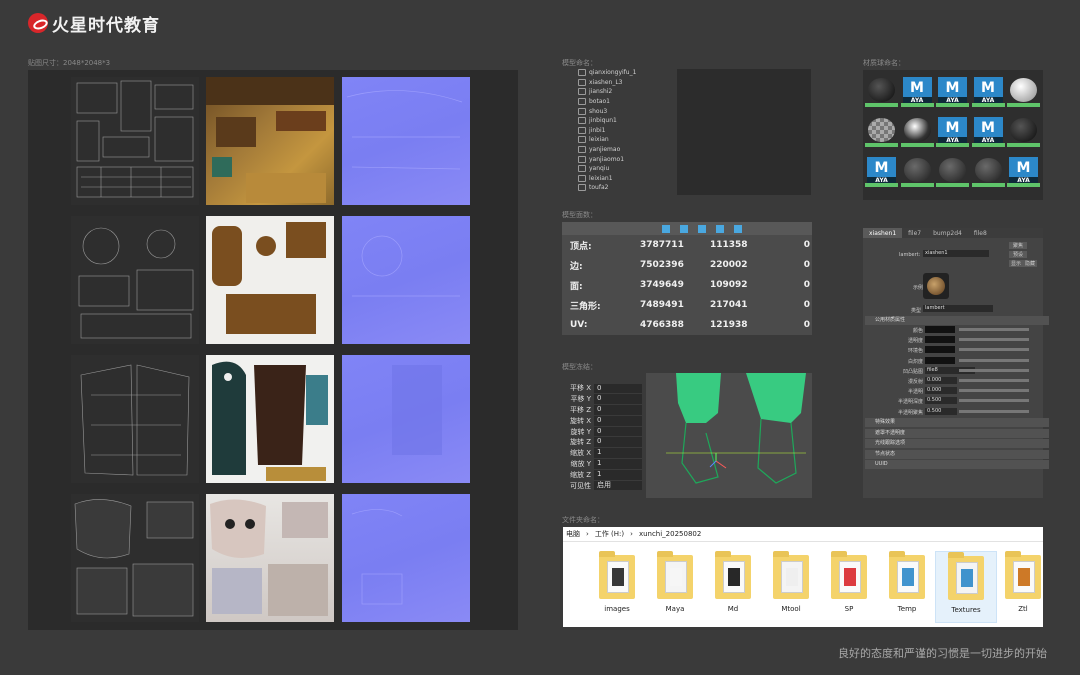 The width and height of the screenshot is (1080, 675). Describe the element at coordinates (617, 131) in the screenshot. I see `outliner-item: jinbi1` at that location.